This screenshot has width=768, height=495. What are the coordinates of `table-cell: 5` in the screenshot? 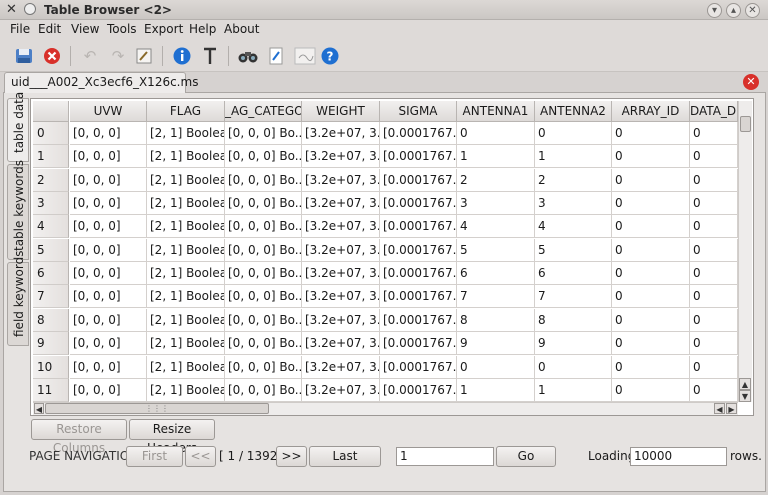 It's located at (496, 250).